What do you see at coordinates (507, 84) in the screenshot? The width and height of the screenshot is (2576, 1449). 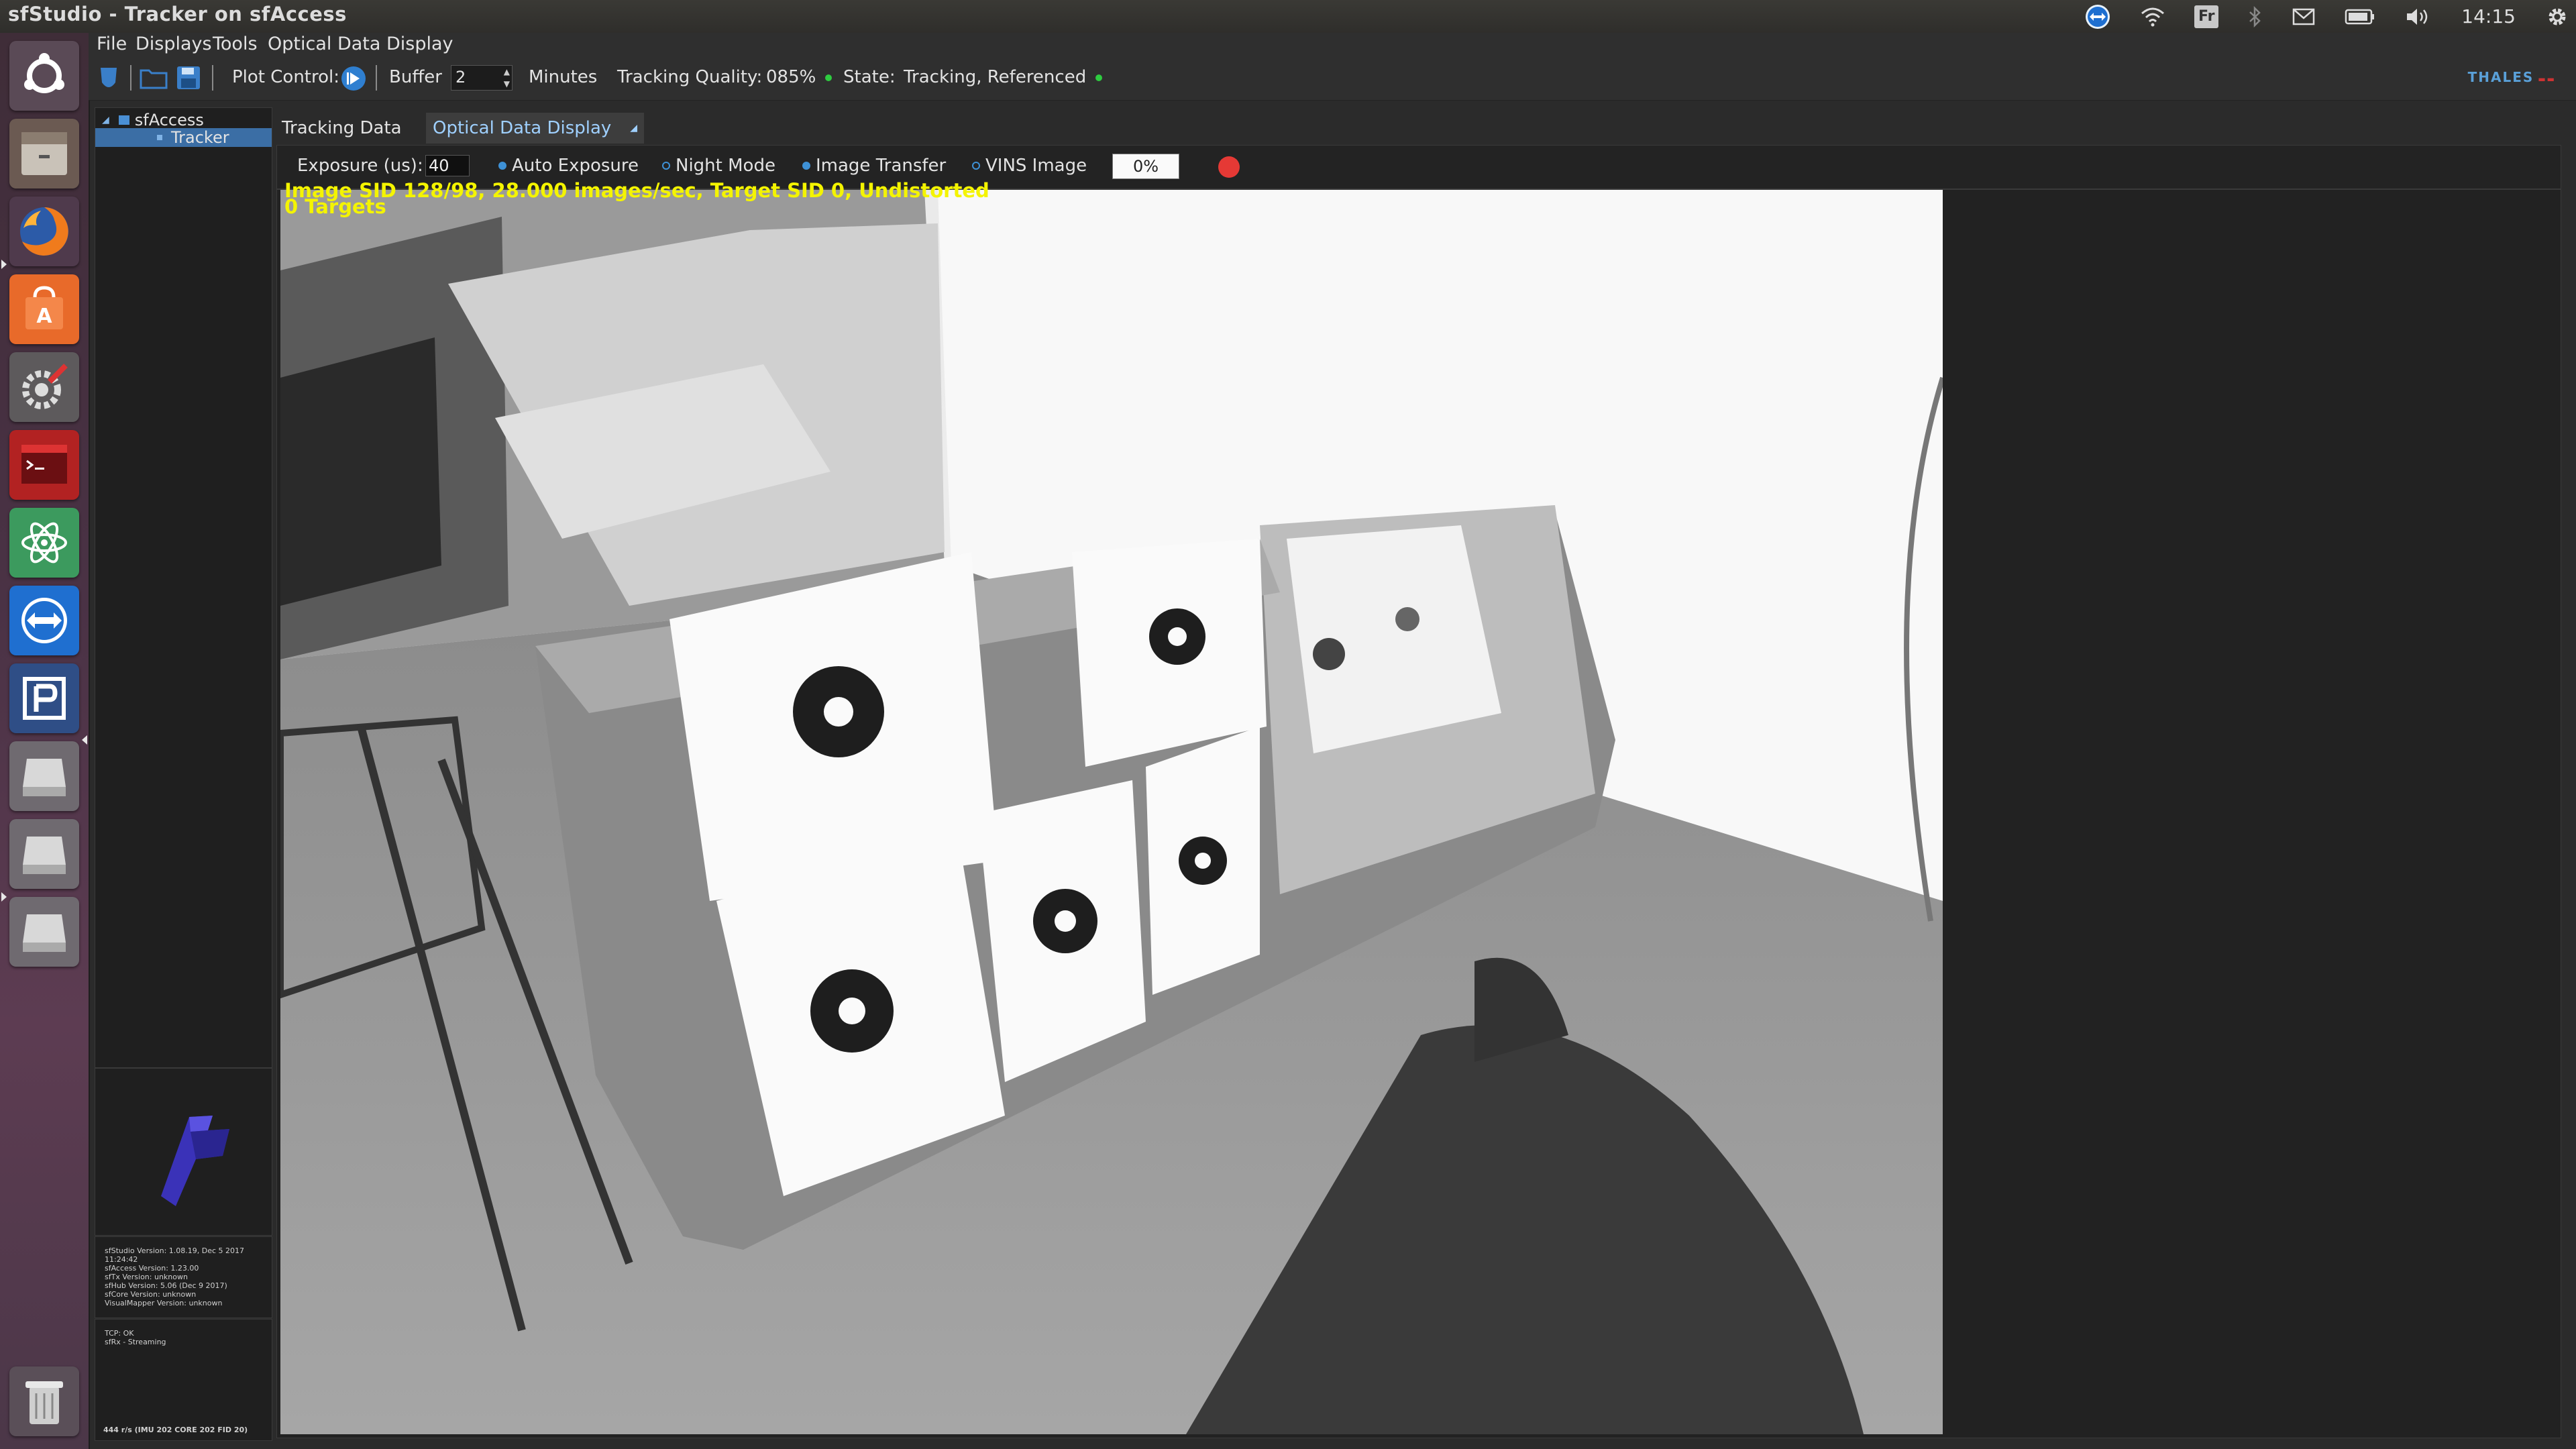 I see `spin-down-icon: ▼` at bounding box center [507, 84].